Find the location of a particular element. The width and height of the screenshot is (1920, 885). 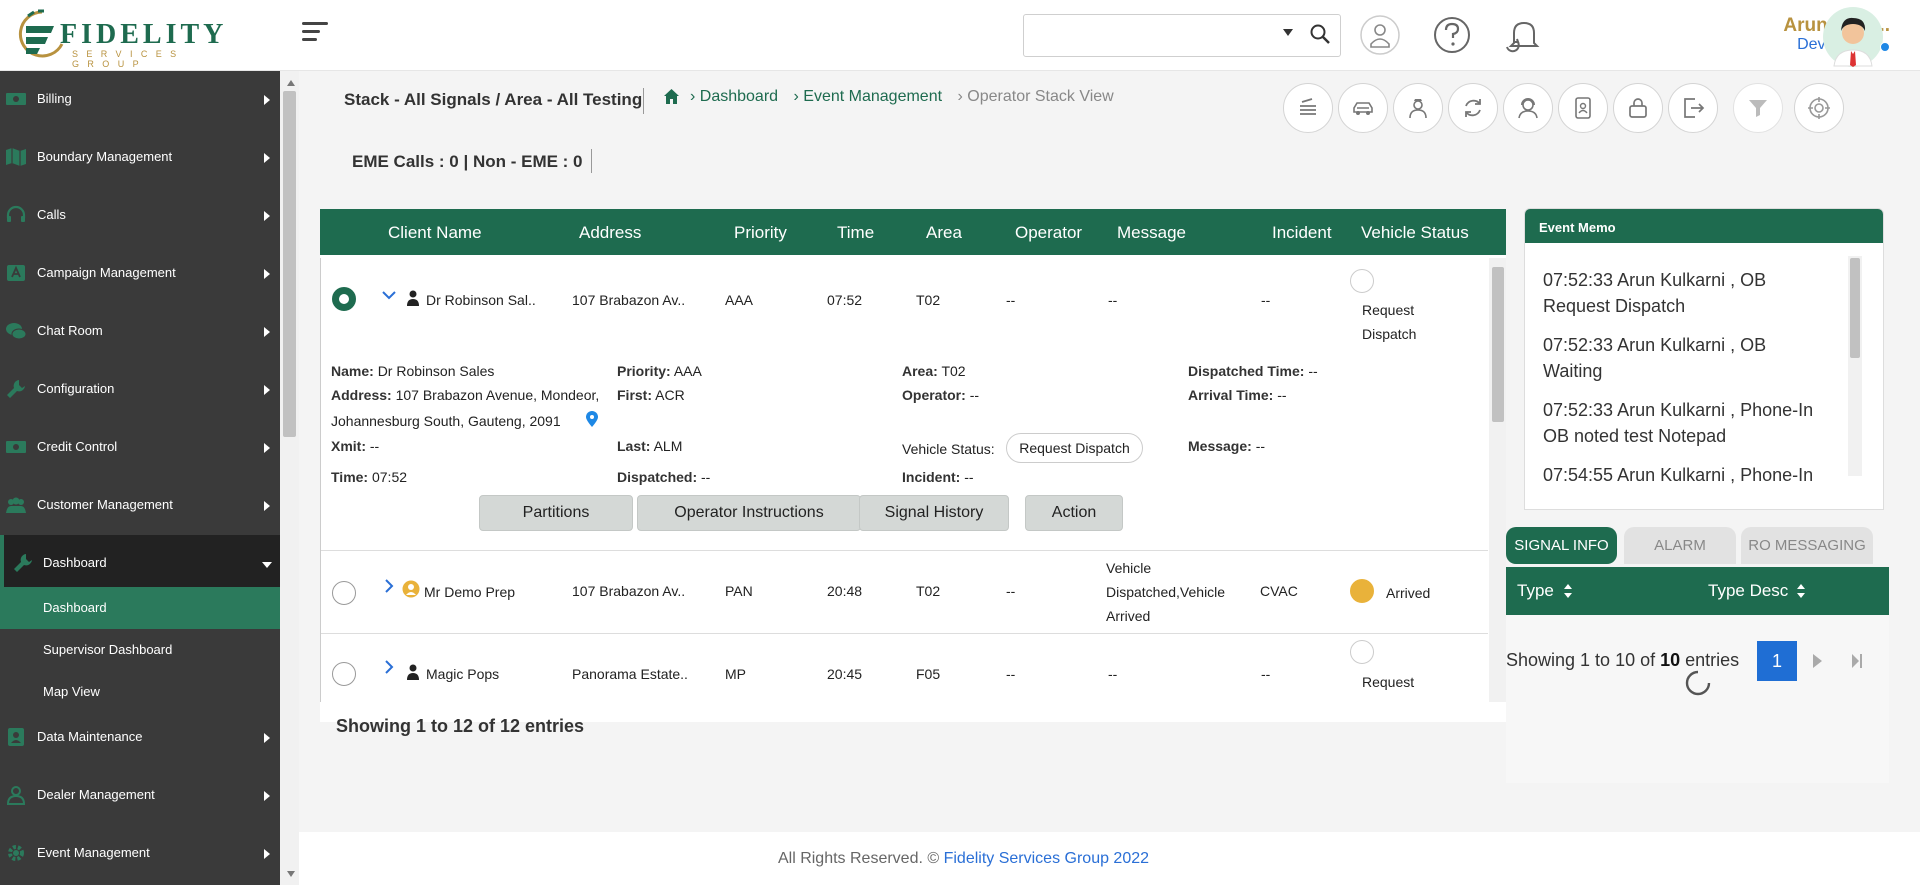

fidelity-logo: FIDELITY SERVICES GROUP is located at coordinates (138, 37).